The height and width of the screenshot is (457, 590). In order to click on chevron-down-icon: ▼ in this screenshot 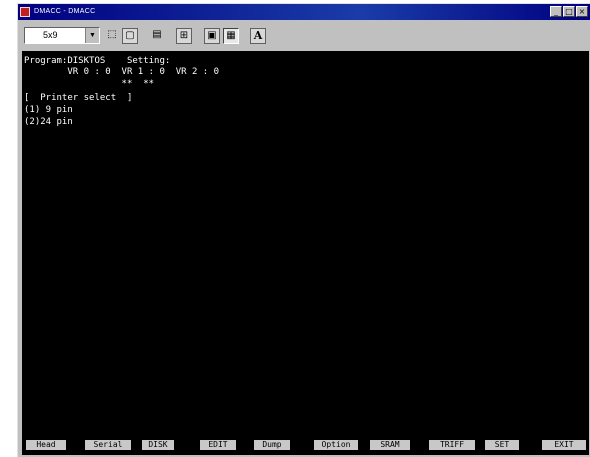, I will do `click(92, 35)`.